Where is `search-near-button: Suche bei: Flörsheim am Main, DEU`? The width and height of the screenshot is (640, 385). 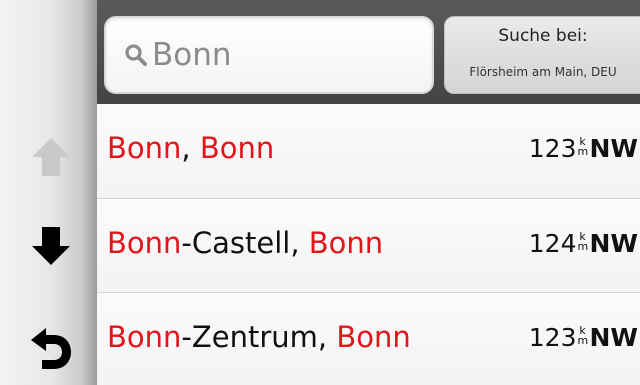 search-near-button: Suche bei: Flörsheim am Main, DEU is located at coordinates (542, 55).